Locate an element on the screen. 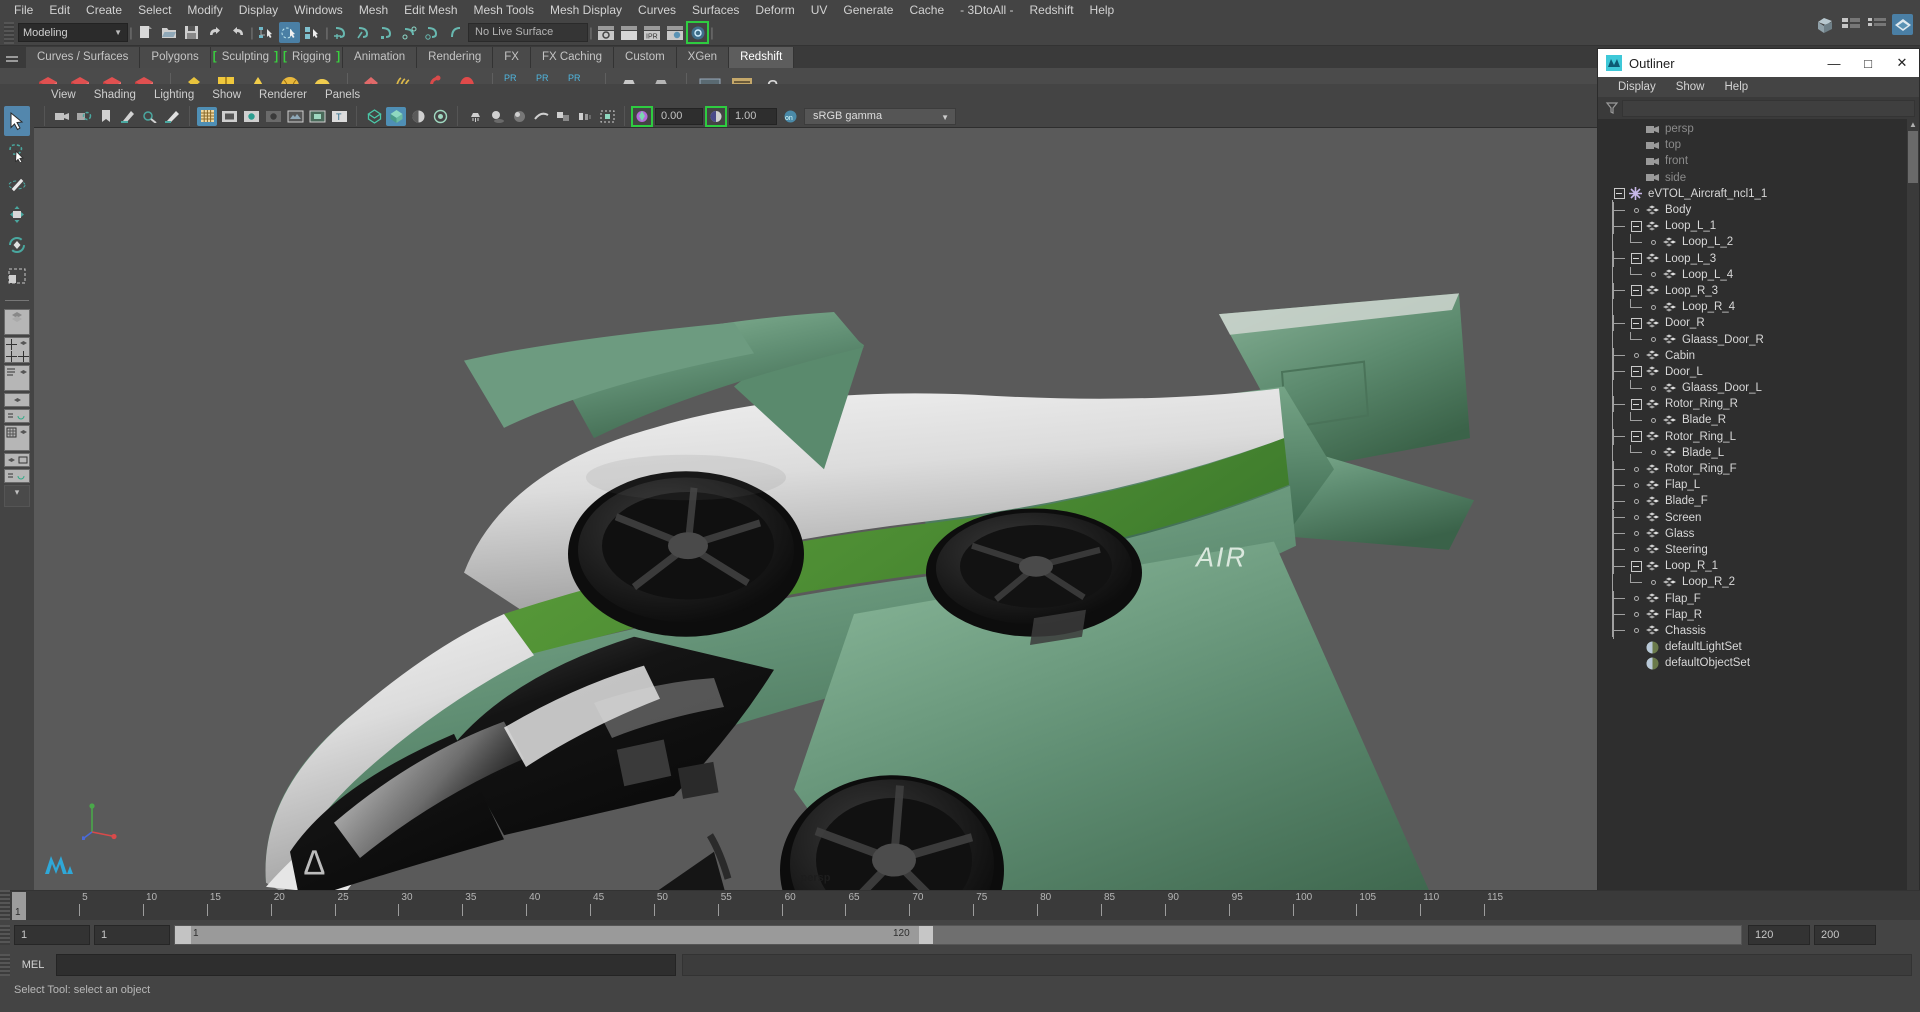 The width and height of the screenshot is (1920, 1012). shelf-tab-sculpting: Sculpting is located at coordinates (246, 57).